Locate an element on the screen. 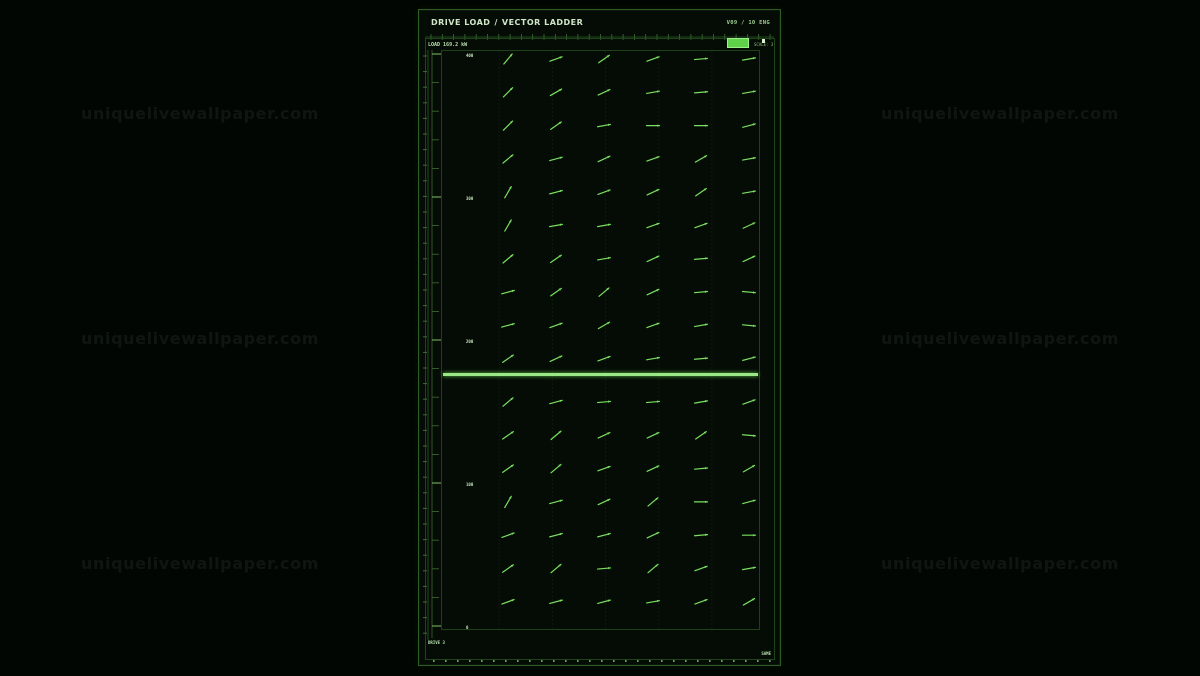 This screenshot has height=676, width=1200. page-indicator: V09 / 10 ENG is located at coordinates (748, 23).